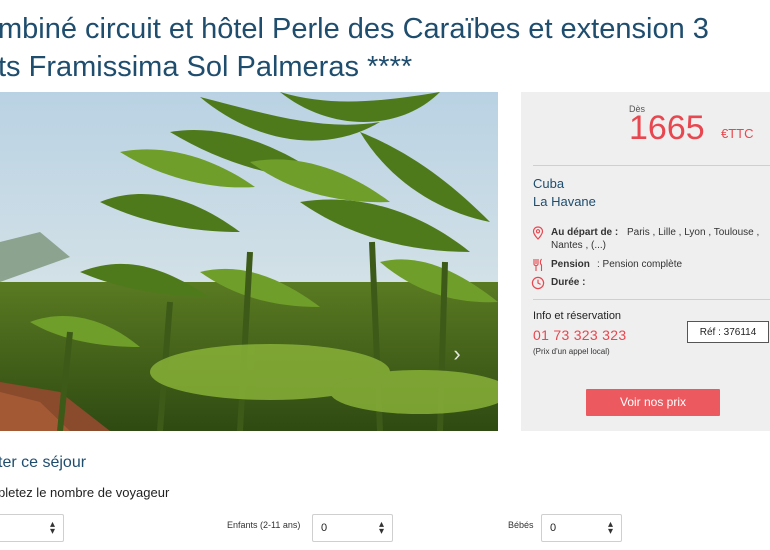 The width and height of the screenshot is (770, 550). I want to click on departure-value: Paris , Lille , Lyon , Toulouse ,, so click(693, 232).